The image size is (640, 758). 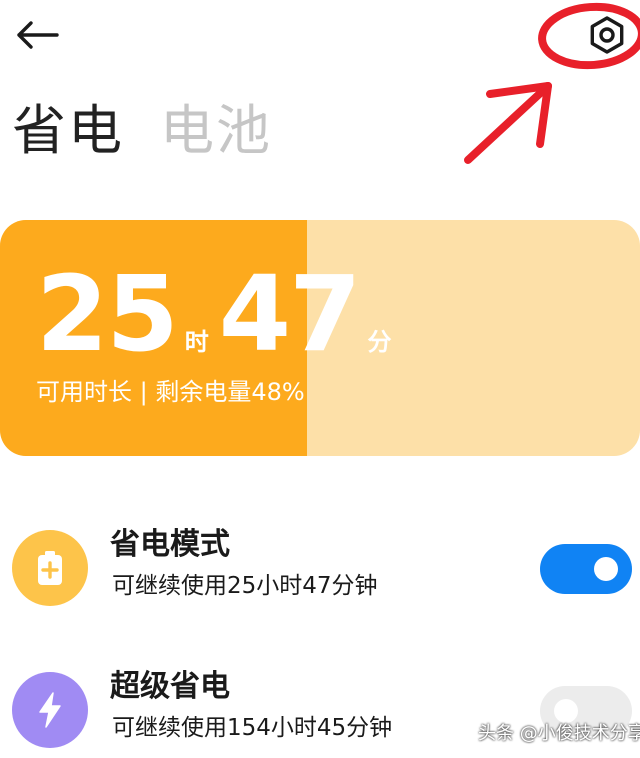 I want to click on back-button, so click(x=37, y=35).